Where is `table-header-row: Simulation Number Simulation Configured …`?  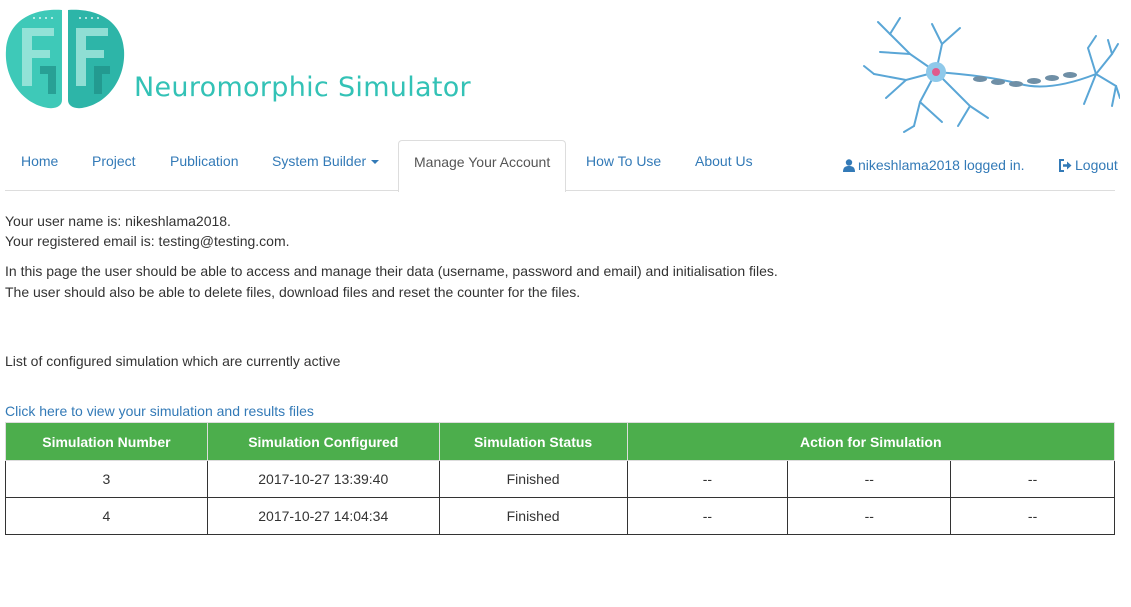
table-header-row: Simulation Number Simulation Configured … is located at coordinates (560, 441).